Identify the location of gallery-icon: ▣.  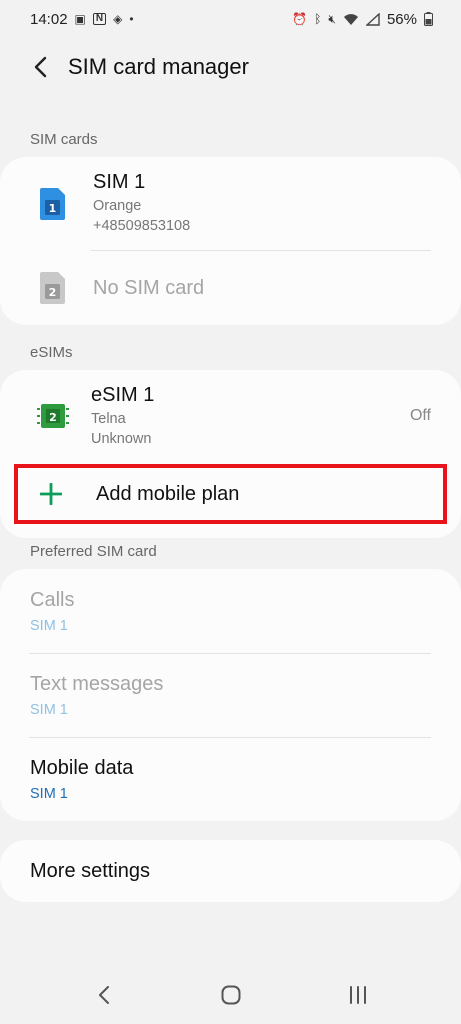
(80, 19).